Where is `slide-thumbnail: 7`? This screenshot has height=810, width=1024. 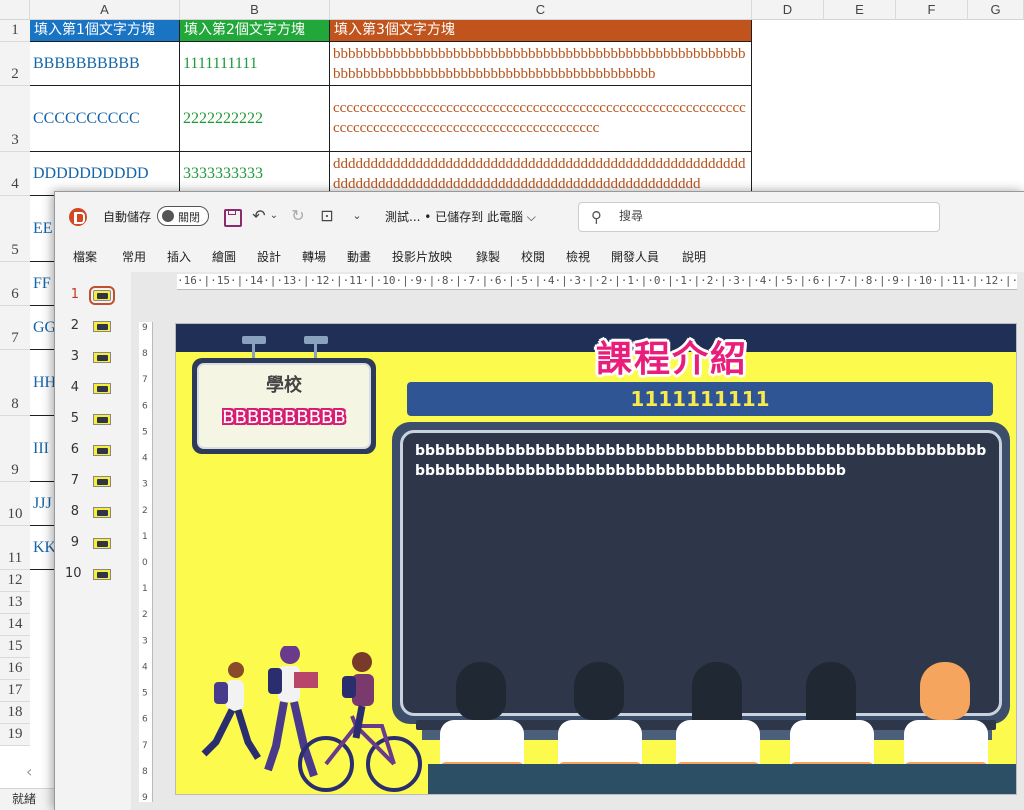
slide-thumbnail: 7 is located at coordinates (95, 481).